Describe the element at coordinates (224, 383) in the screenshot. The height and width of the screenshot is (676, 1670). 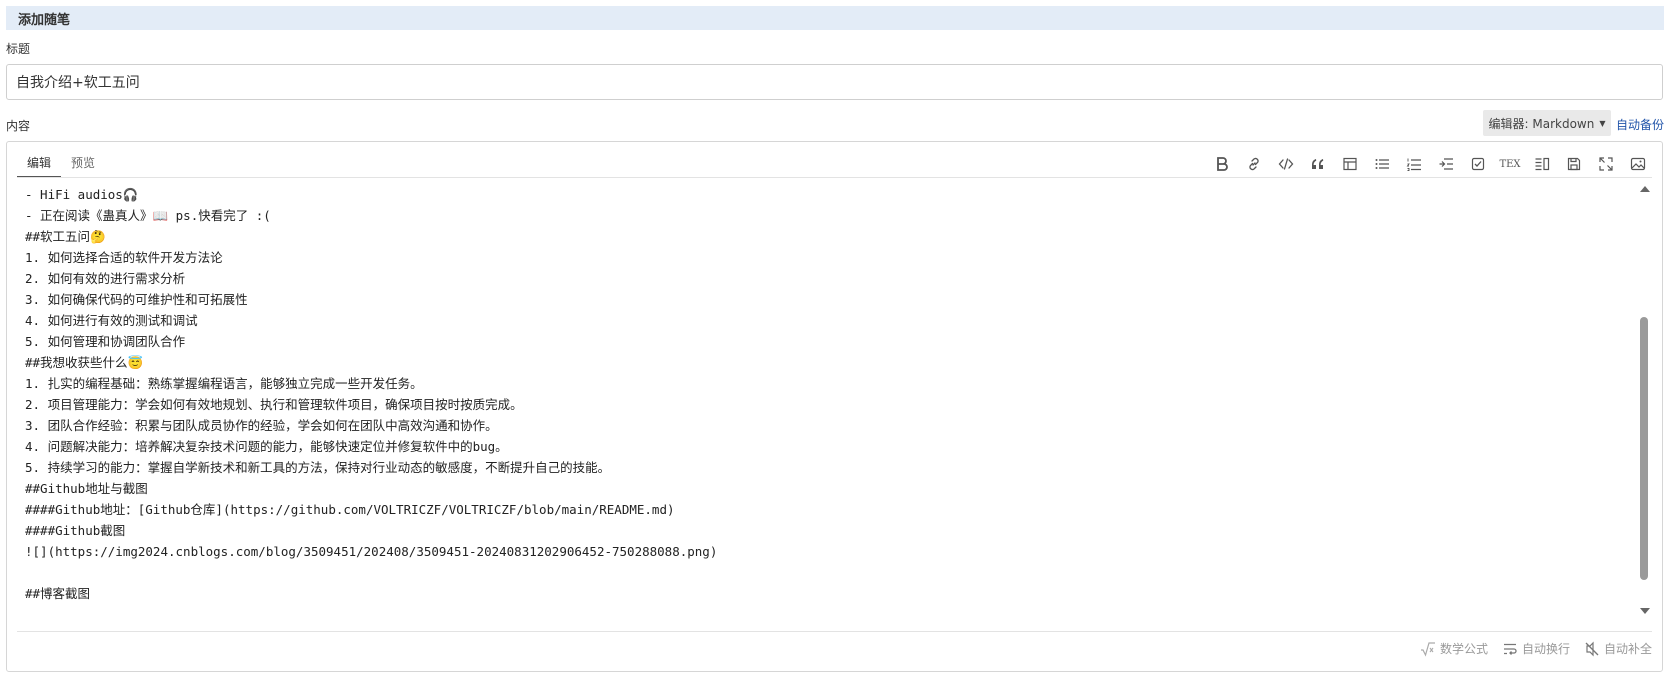
I see `content-line: 1. 扎实的编程基础：熟练掌握编程语言，能够独立完成一些开发任务。` at that location.